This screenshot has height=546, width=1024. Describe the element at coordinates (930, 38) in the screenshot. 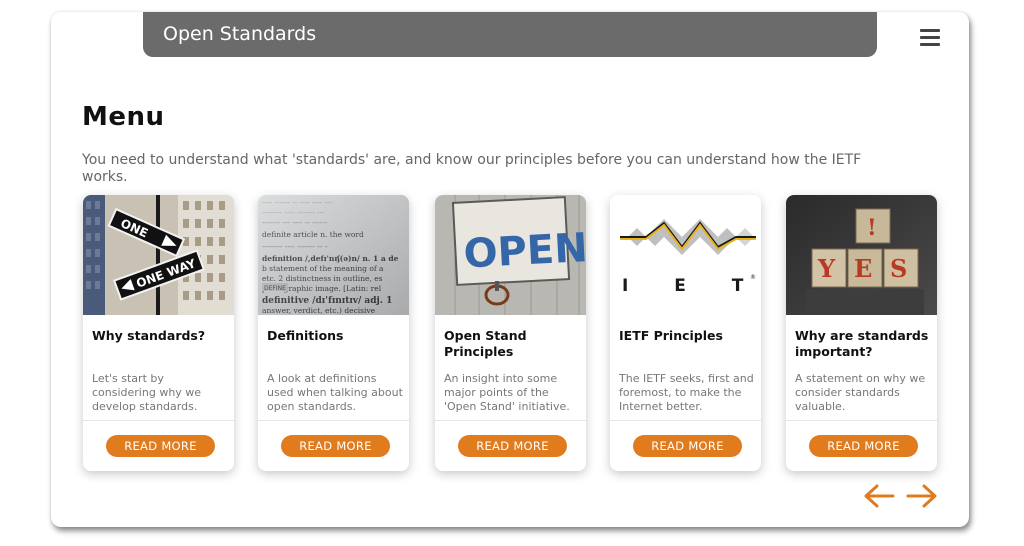

I see `hamburger-menu-icon` at that location.